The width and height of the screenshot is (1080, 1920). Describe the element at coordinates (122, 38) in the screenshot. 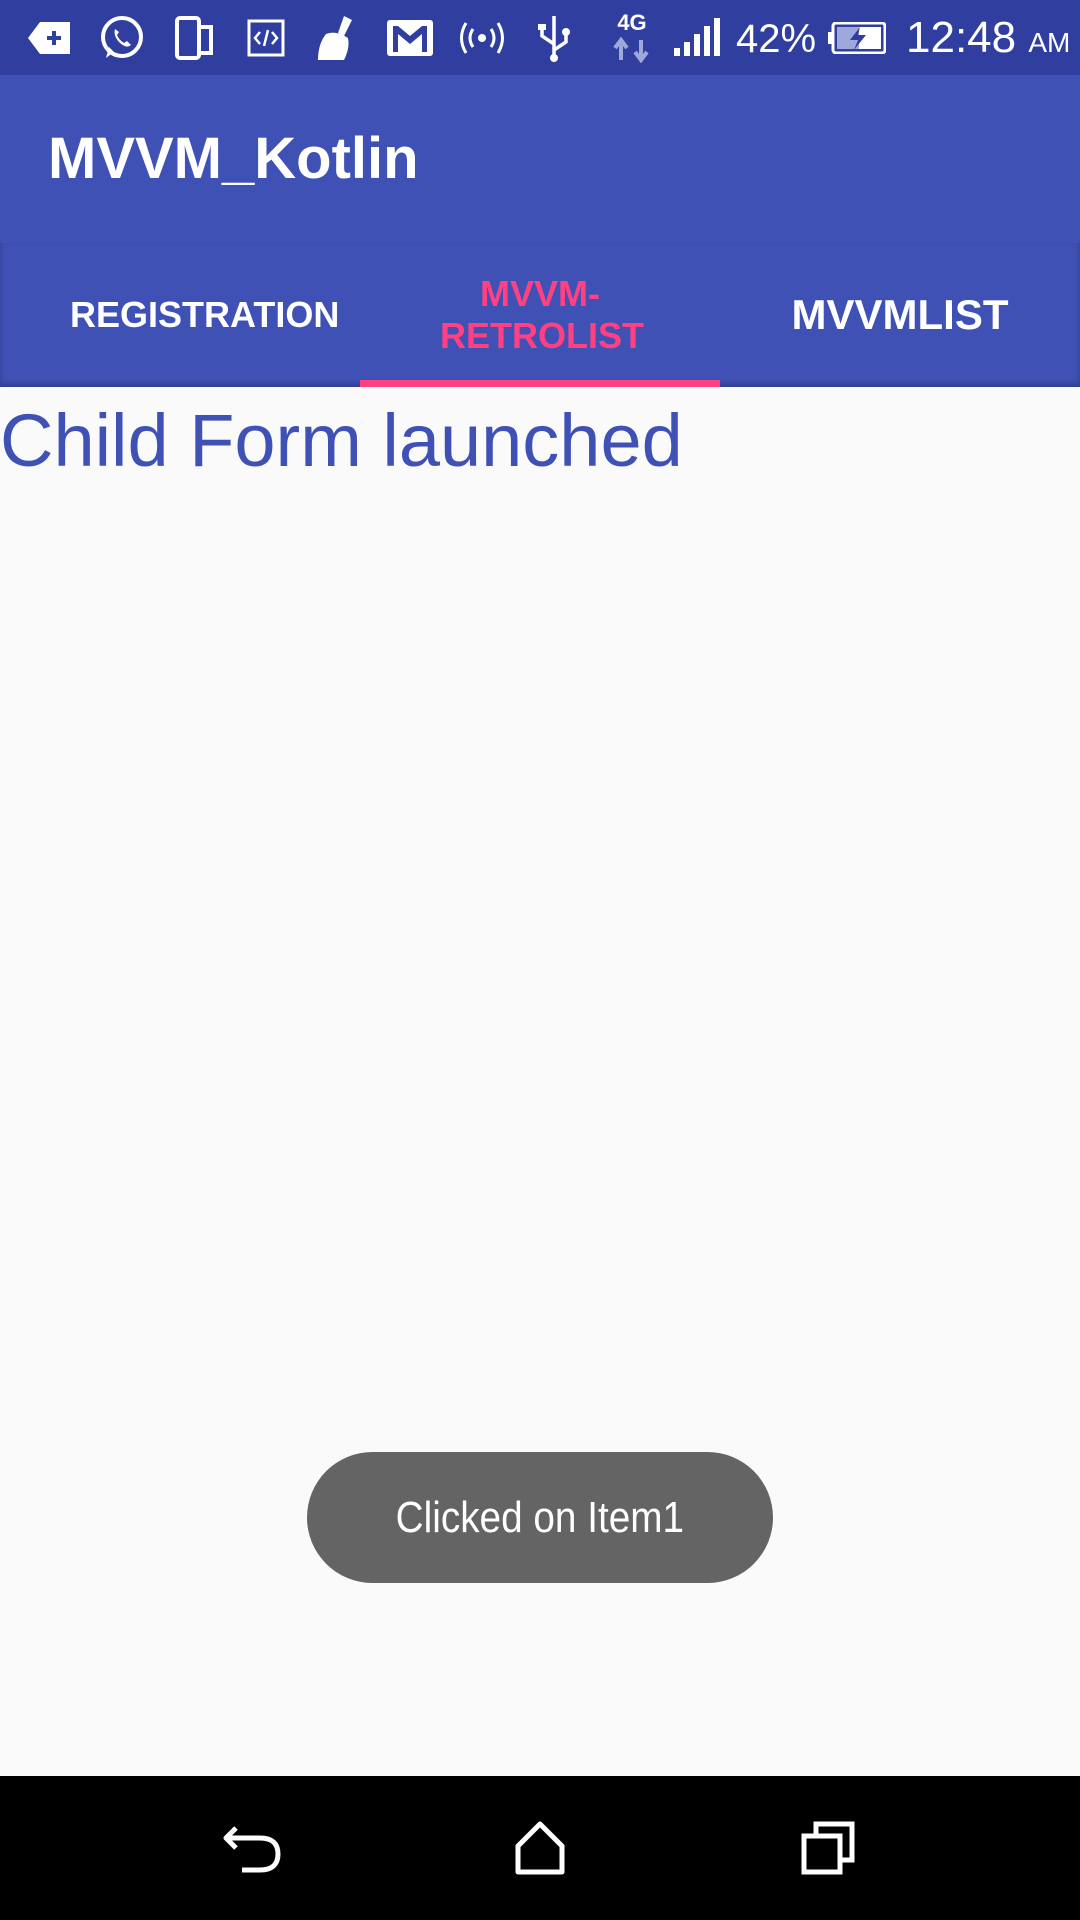

I see `whatsapp-icon` at that location.